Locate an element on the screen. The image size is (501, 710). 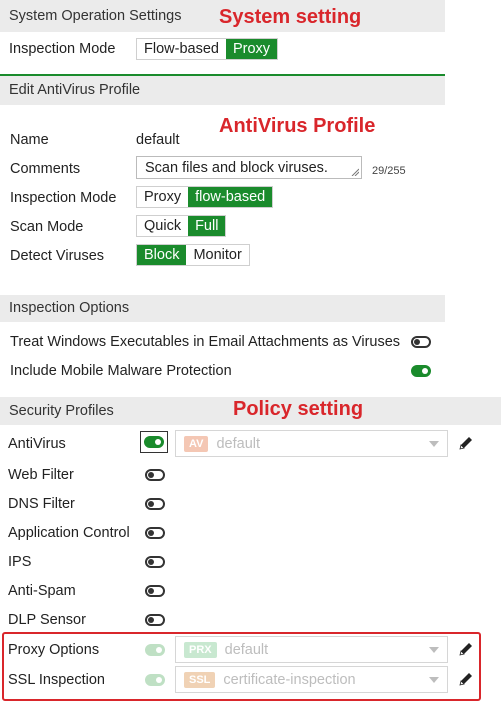
inspection-options-title: Inspection Options is located at coordinates (69, 308).